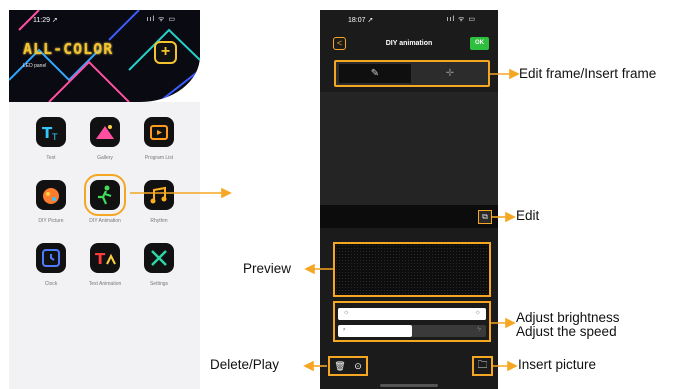 The width and height of the screenshot is (692, 389). I want to click on label-adjust-brightness: Adjust brightness, so click(568, 317).